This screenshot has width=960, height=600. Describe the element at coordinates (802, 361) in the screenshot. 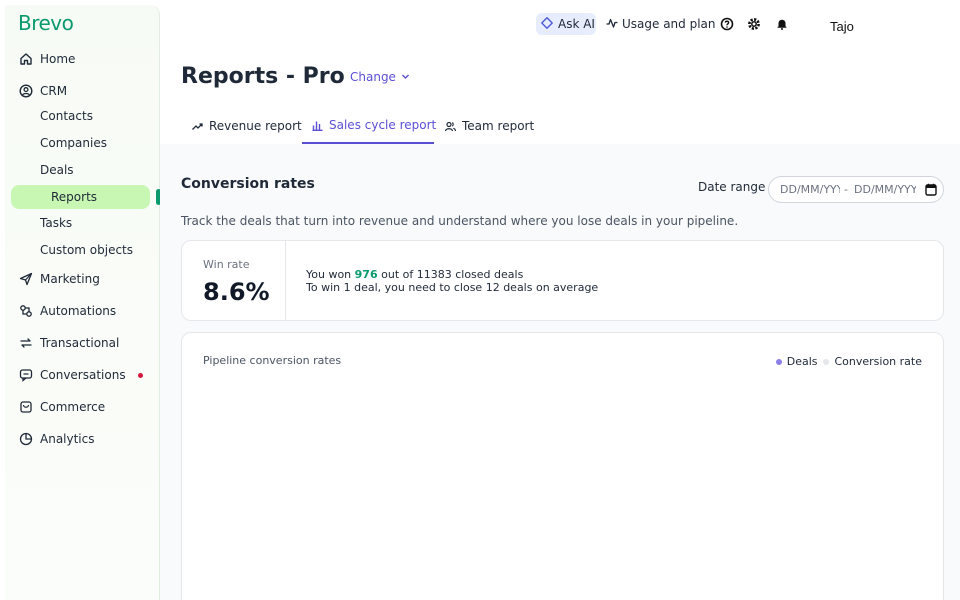

I see `legend-label: Deals` at that location.